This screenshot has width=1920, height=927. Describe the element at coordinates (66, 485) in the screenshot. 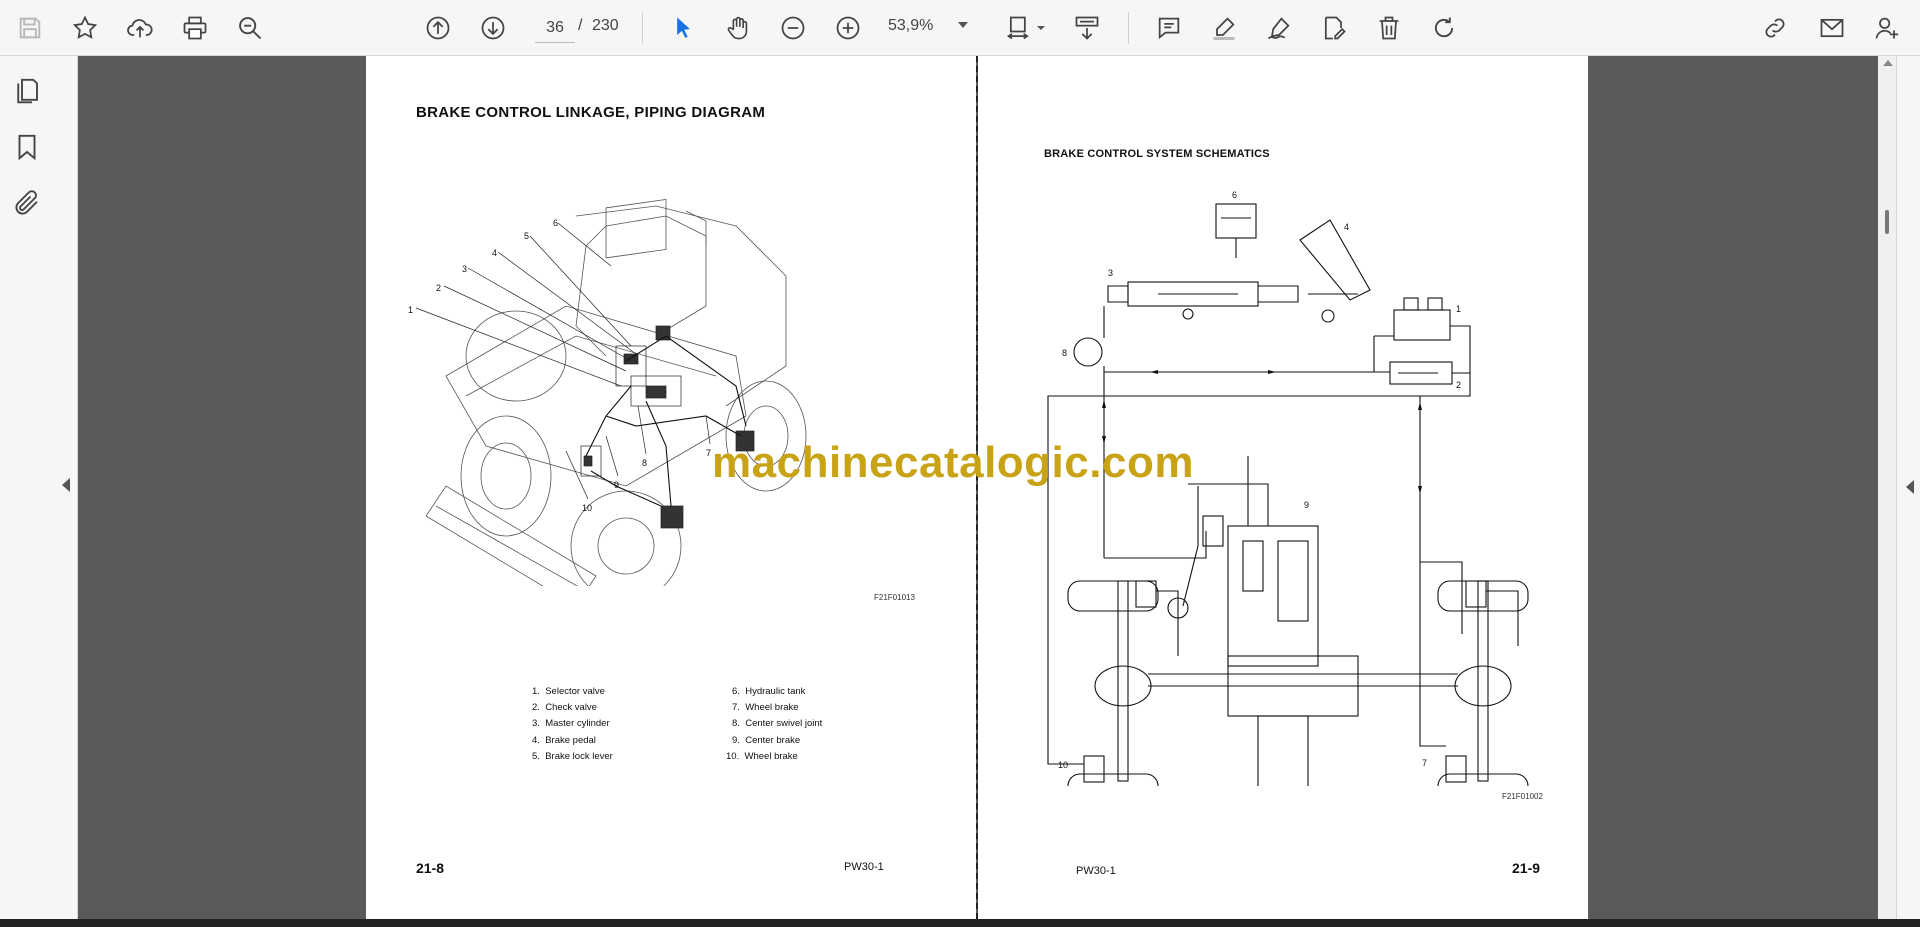

I see `left-panel-collapse-icon` at that location.